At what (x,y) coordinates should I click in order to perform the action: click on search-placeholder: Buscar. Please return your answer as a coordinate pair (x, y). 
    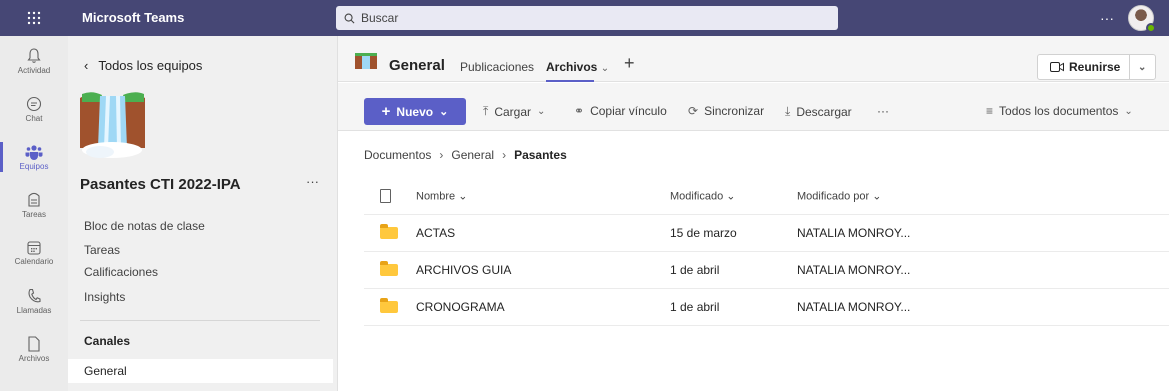
    Looking at the image, I should click on (380, 18).